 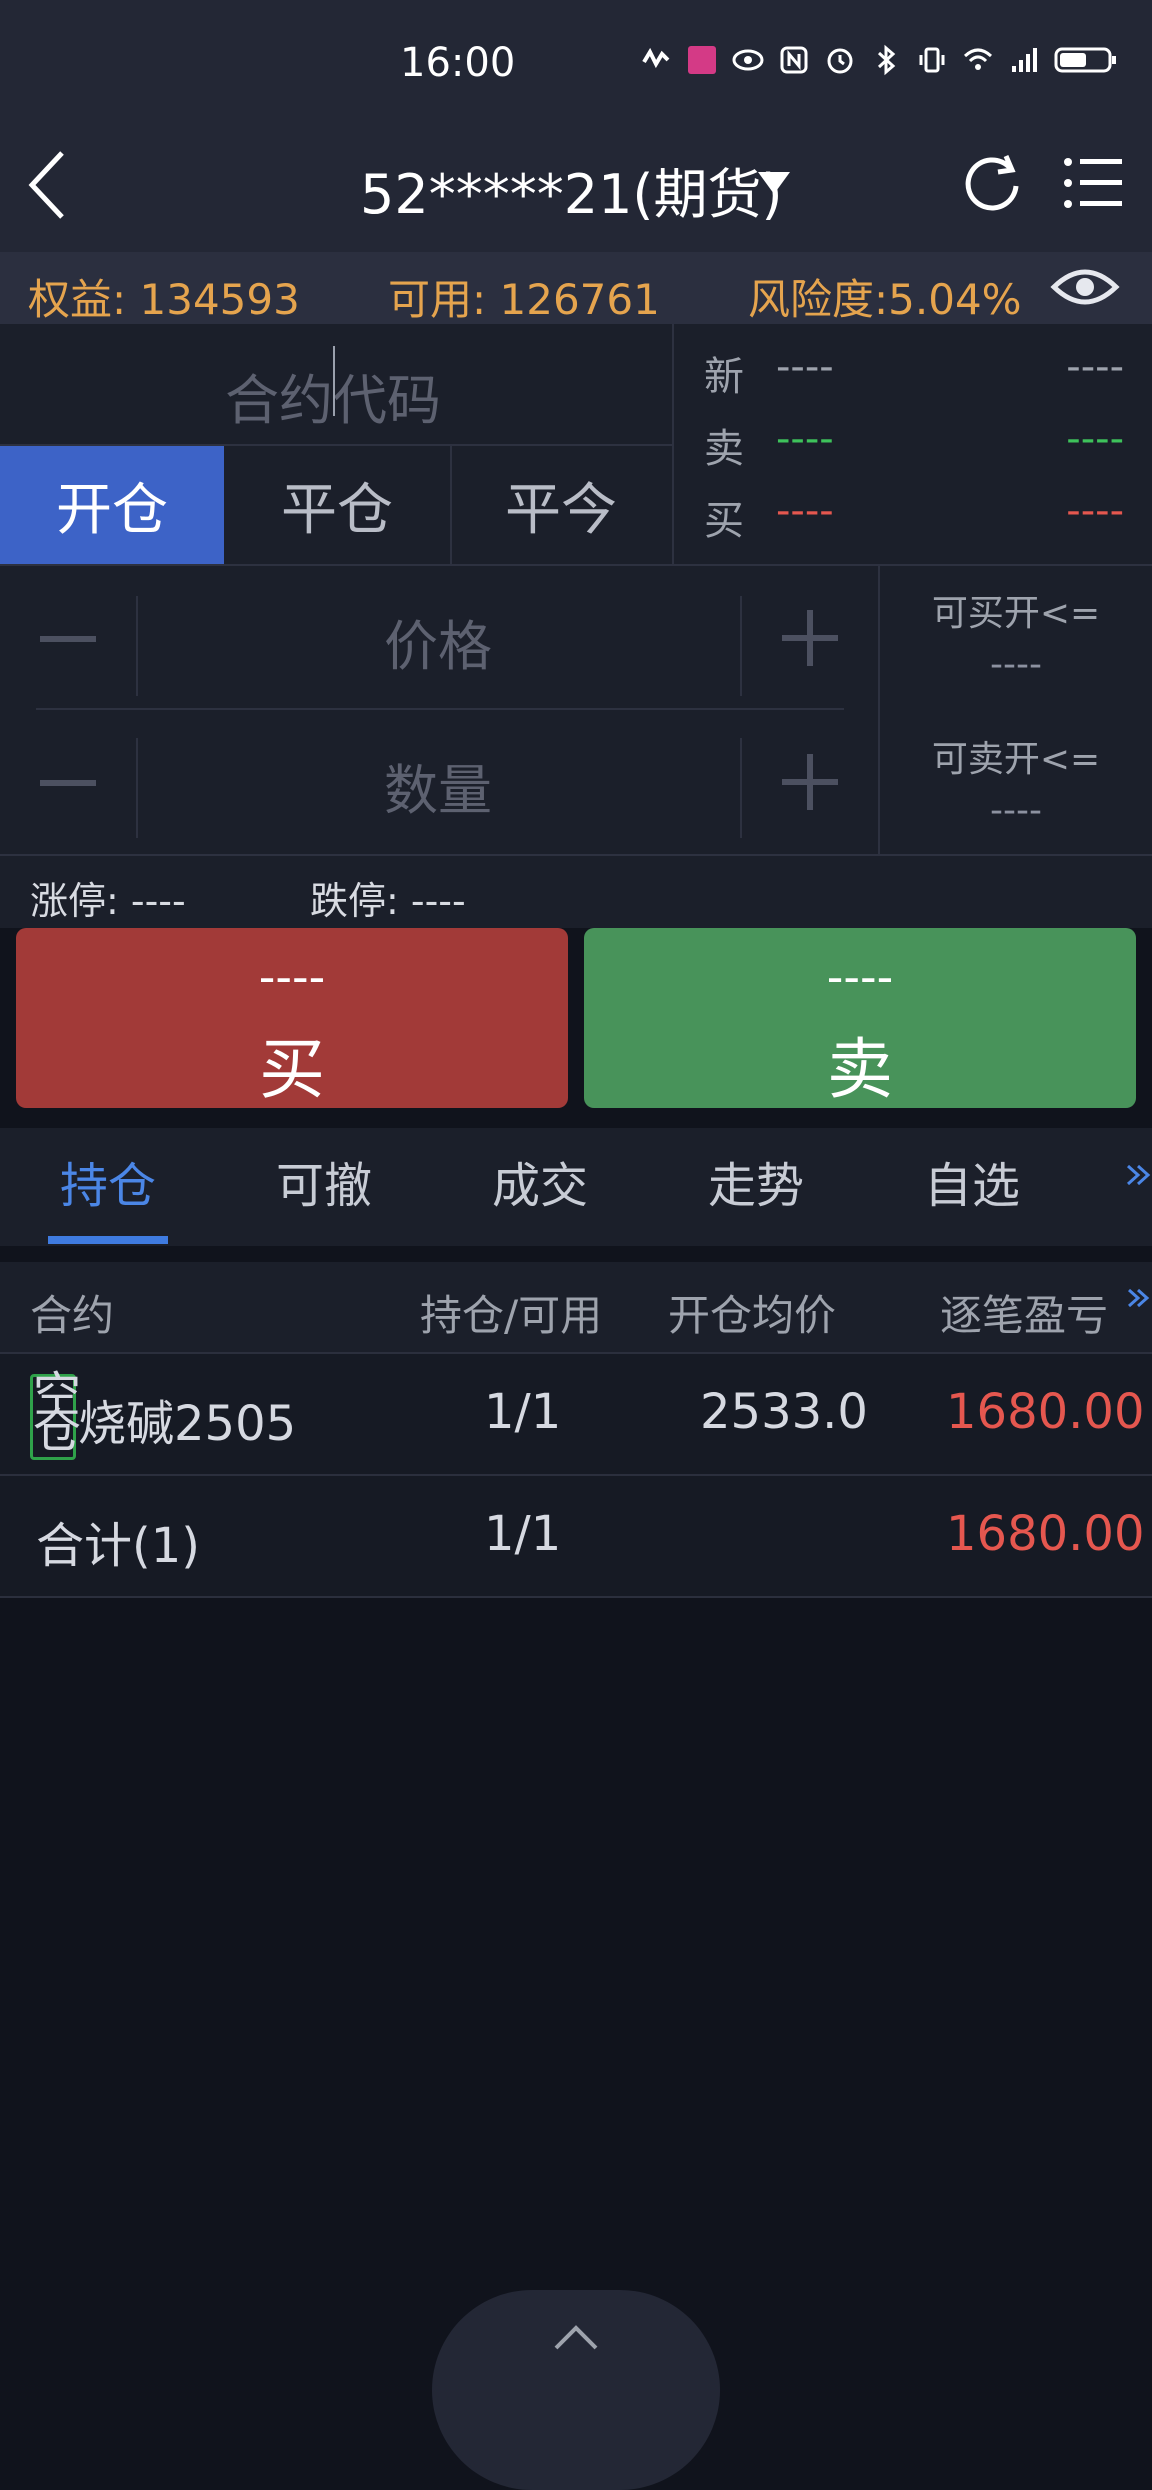 What do you see at coordinates (571, 189) in the screenshot?
I see `account-title: 52*****21(期货)` at bounding box center [571, 189].